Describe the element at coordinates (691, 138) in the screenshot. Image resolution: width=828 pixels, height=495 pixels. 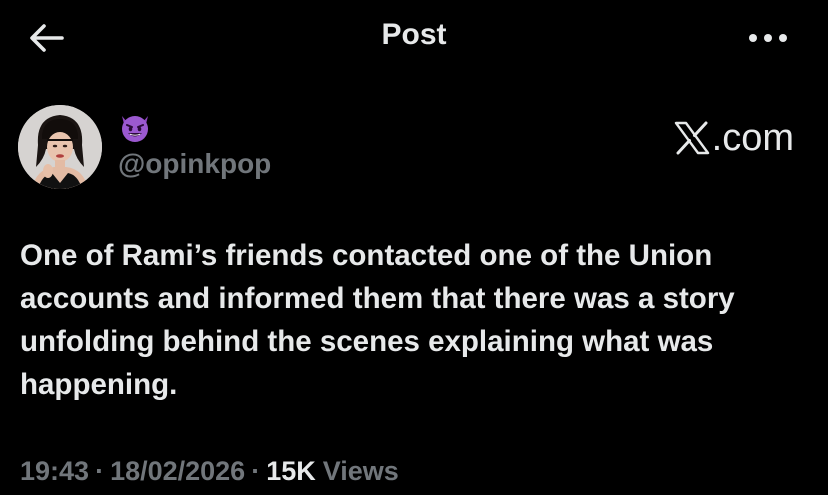
I see `x-logo-icon` at that location.